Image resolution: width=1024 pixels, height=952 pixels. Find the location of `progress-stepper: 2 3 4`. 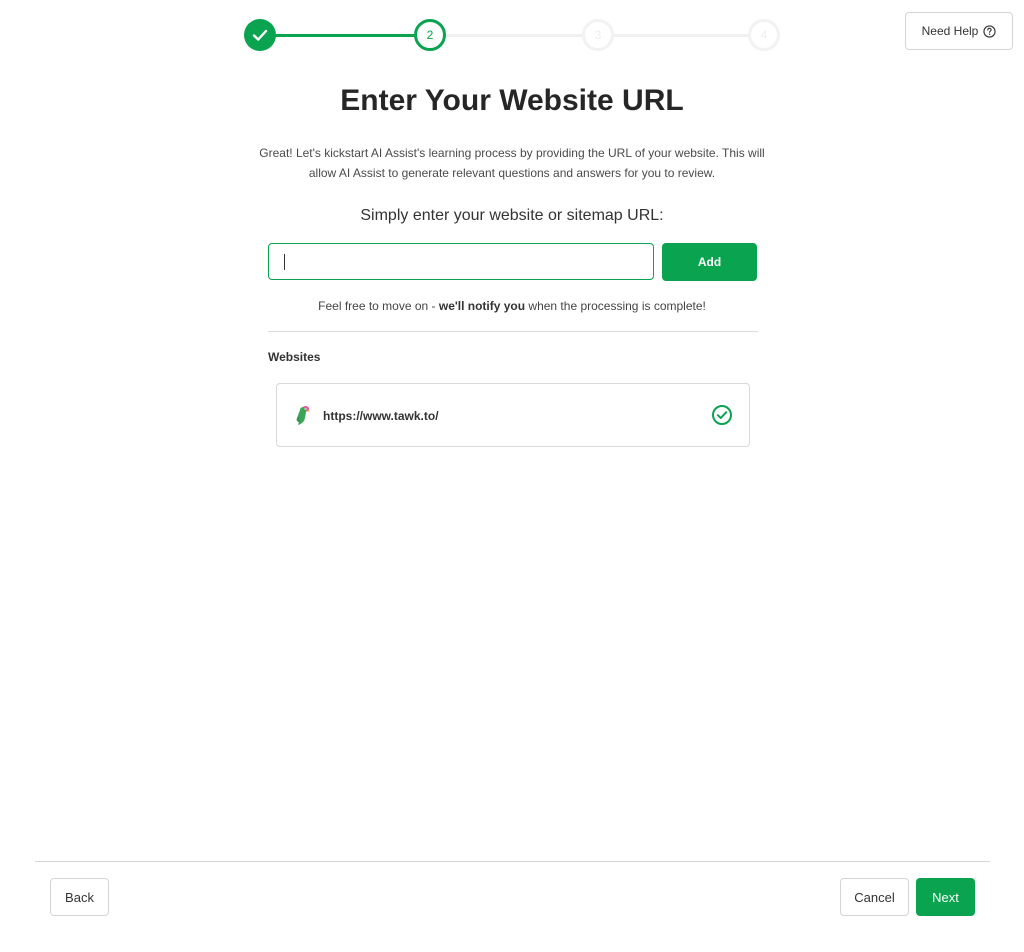

progress-stepper: 2 3 4 is located at coordinates (512, 35).